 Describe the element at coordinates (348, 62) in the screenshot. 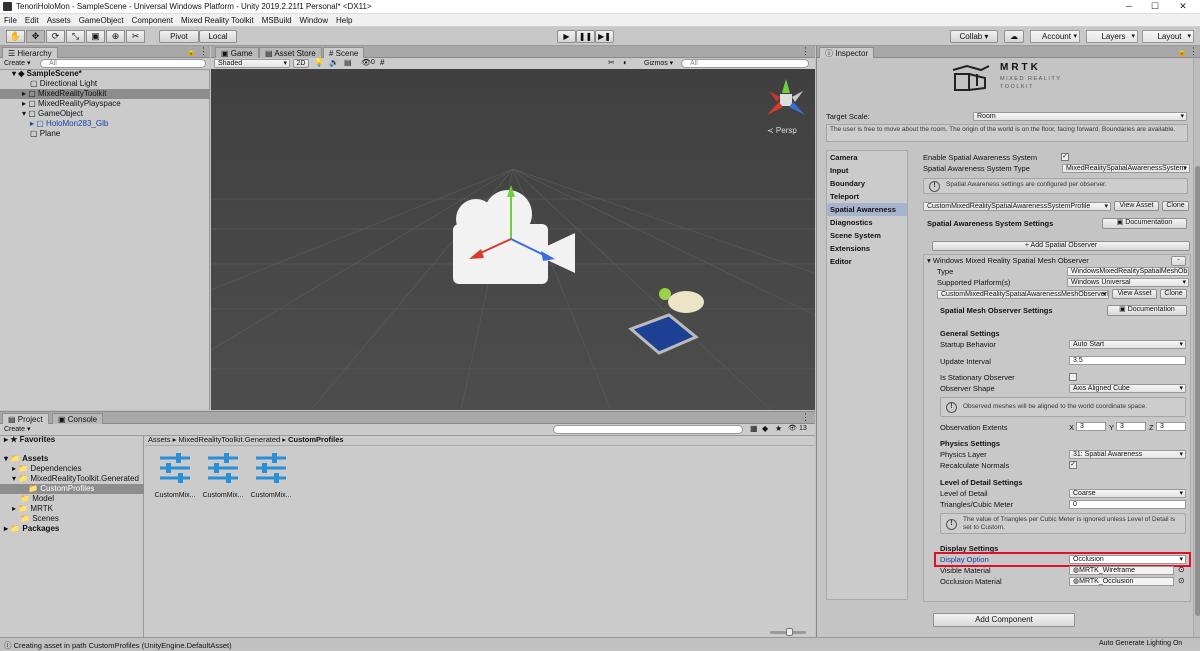

I see `effects-icon: ▤` at that location.